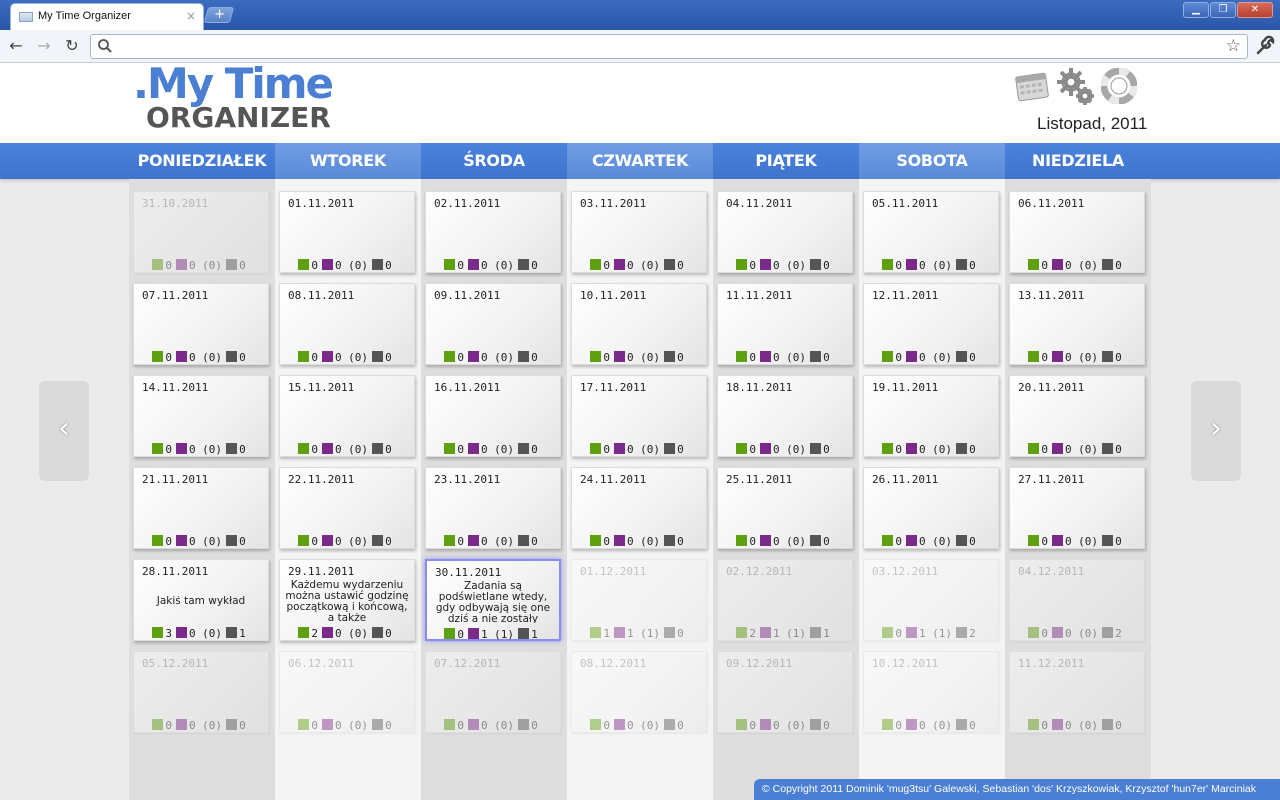 The image size is (1280, 800). What do you see at coordinates (931, 416) in the screenshot?
I see `day-cell: 19.11.2011 0 0 (0) 0` at bounding box center [931, 416].